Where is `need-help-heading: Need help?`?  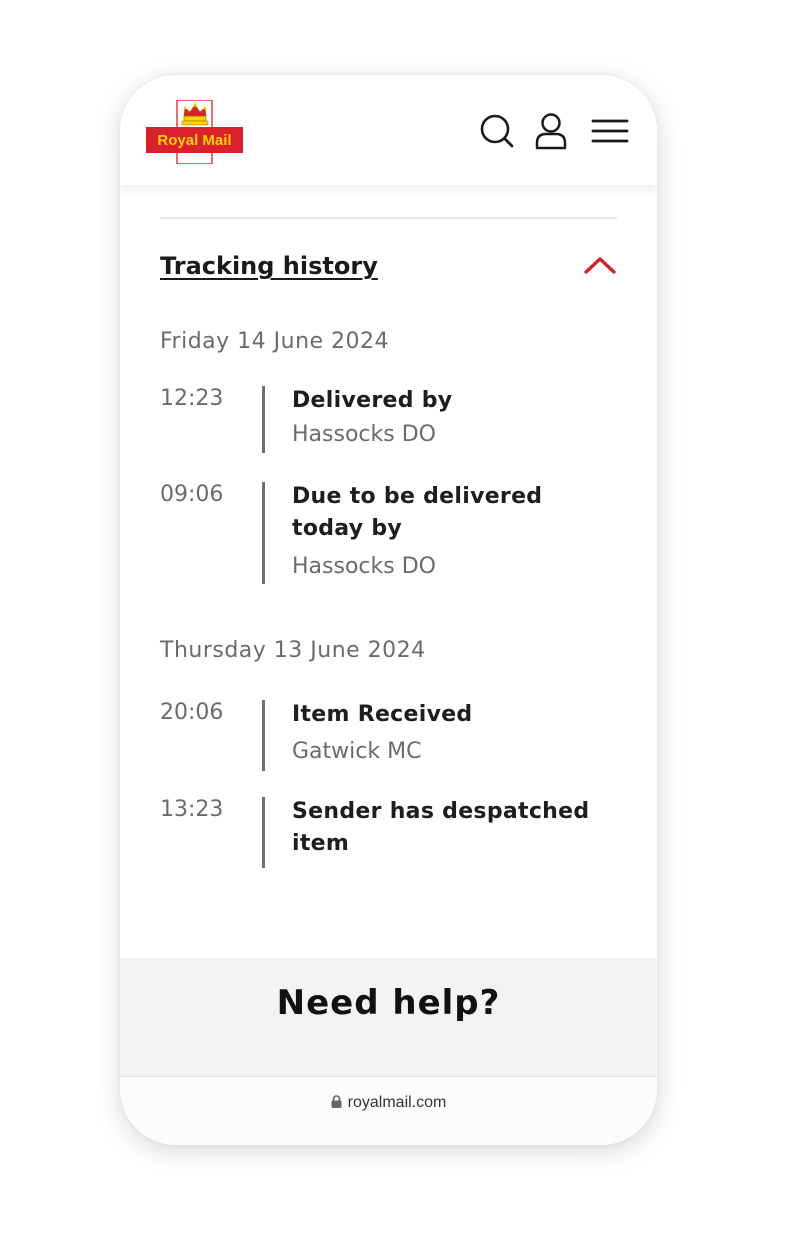
need-help-heading: Need help? is located at coordinates (388, 1003).